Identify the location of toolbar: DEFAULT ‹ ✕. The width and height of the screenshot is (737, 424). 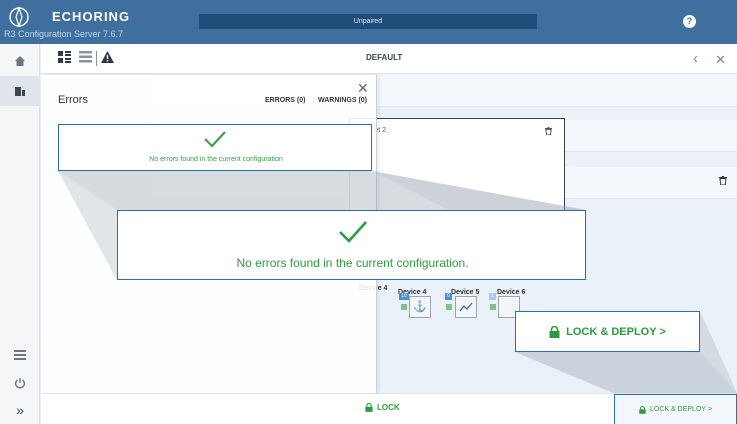
(389, 59).